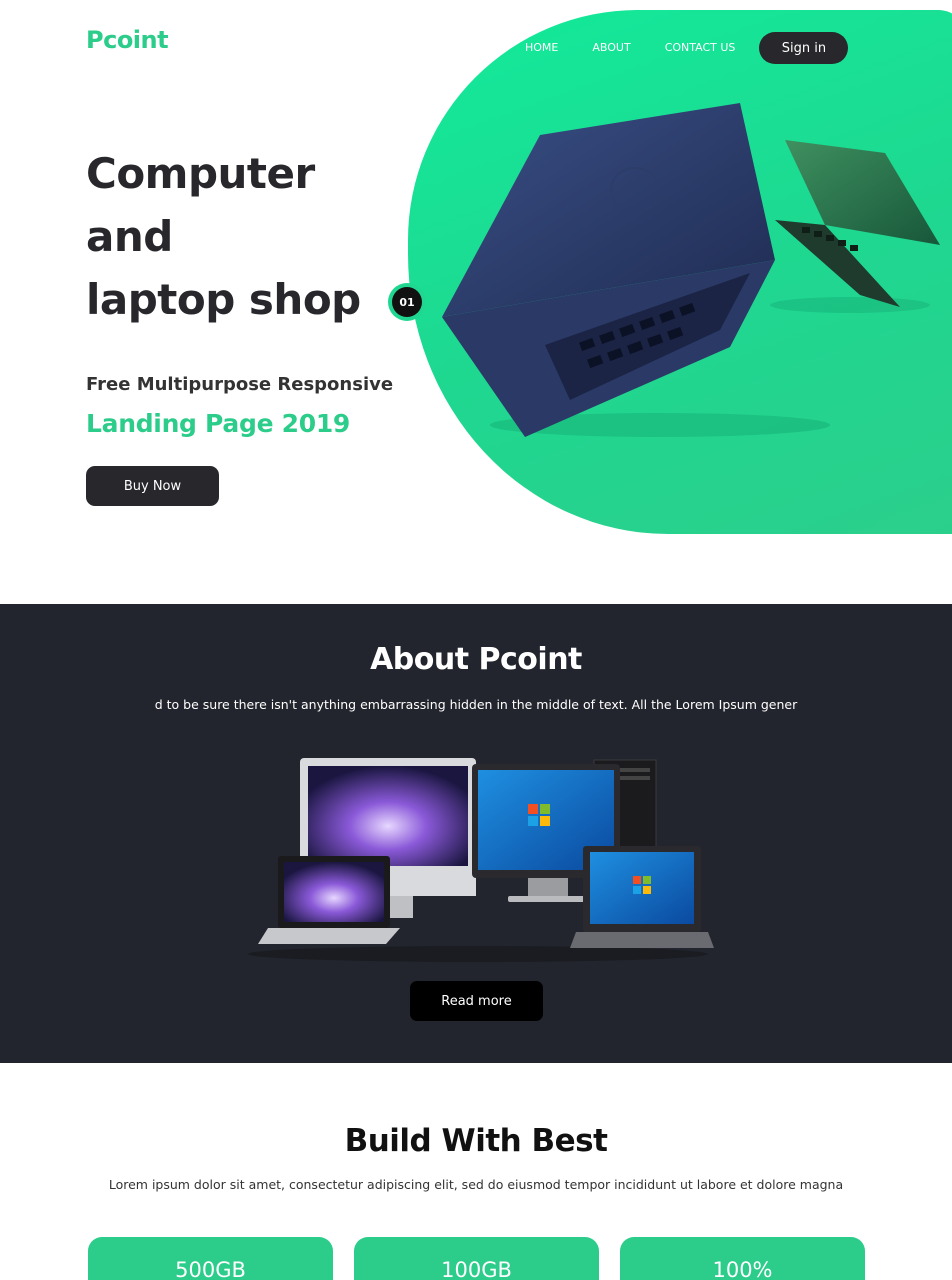 The image size is (952, 1280). I want to click on stat-value: 100GB, so click(476, 1269).